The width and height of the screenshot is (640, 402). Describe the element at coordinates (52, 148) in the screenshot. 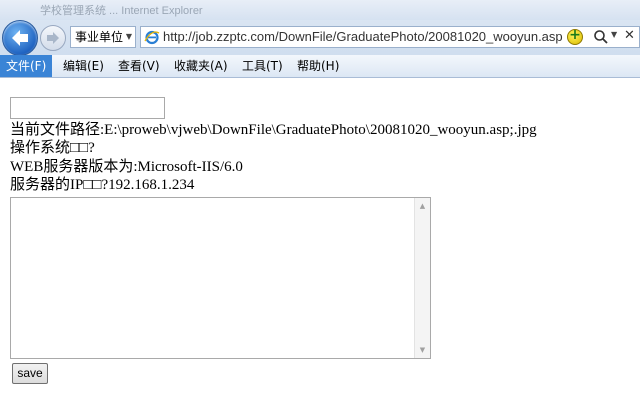

I see `os-text: 操作系统□□?` at that location.